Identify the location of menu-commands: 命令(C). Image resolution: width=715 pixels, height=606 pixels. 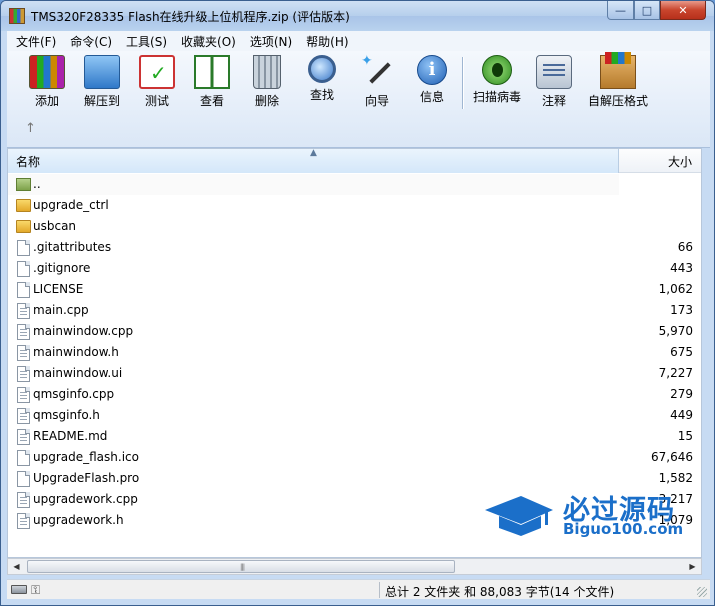
(91, 41).